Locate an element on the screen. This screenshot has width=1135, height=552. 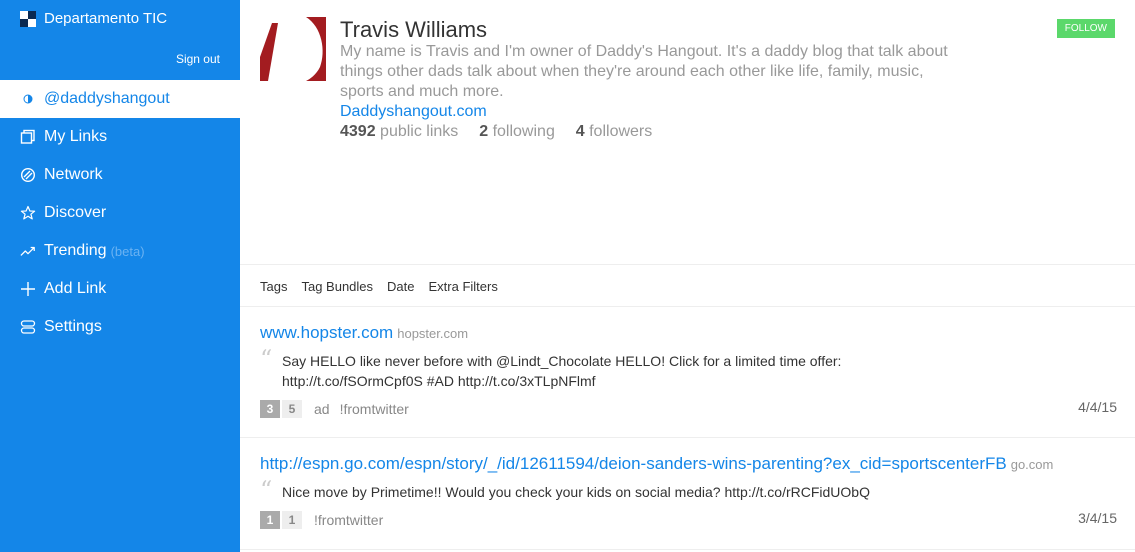
settings-icon is located at coordinates (28, 327).